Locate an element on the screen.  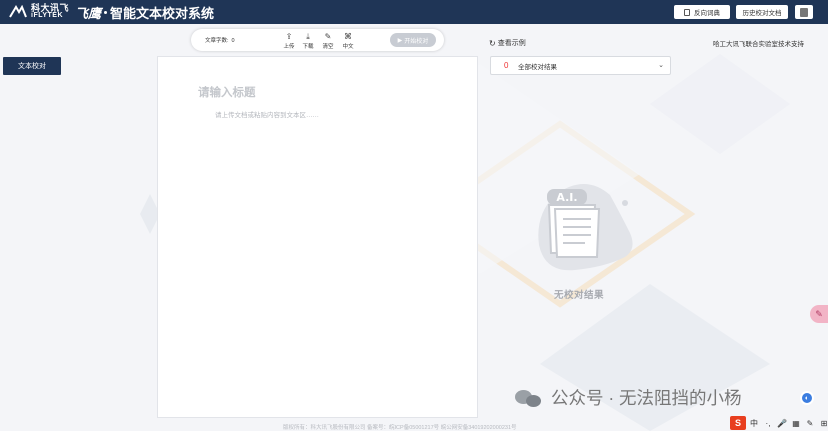
upload-label: 上传 is located at coordinates (289, 47).